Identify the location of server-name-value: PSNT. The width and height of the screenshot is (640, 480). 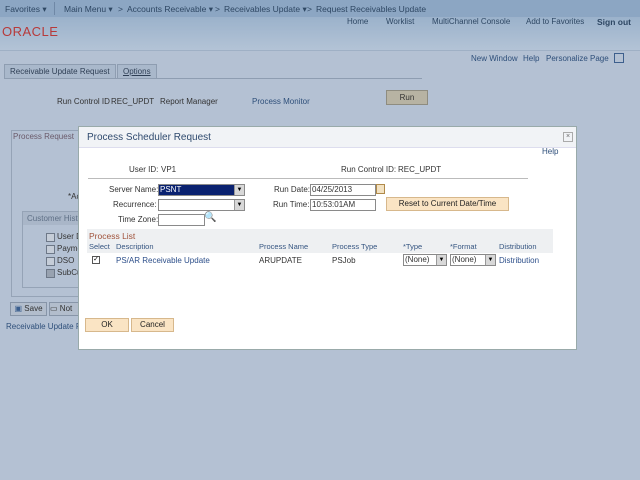
(171, 189).